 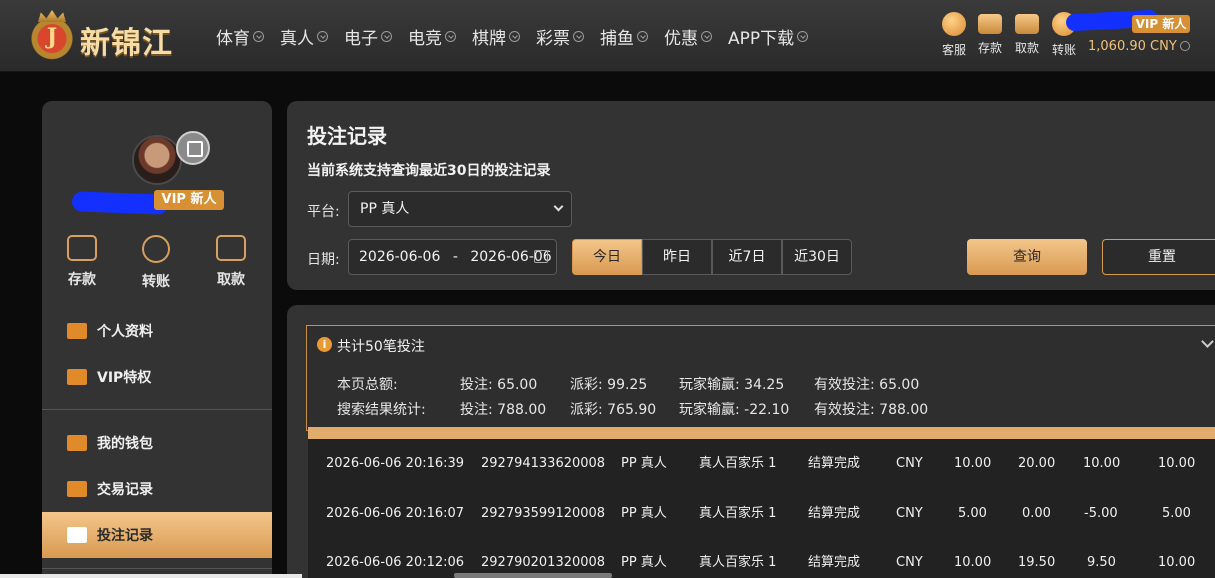 What do you see at coordinates (323, 212) in the screenshot?
I see `platform-label: 平台:` at bounding box center [323, 212].